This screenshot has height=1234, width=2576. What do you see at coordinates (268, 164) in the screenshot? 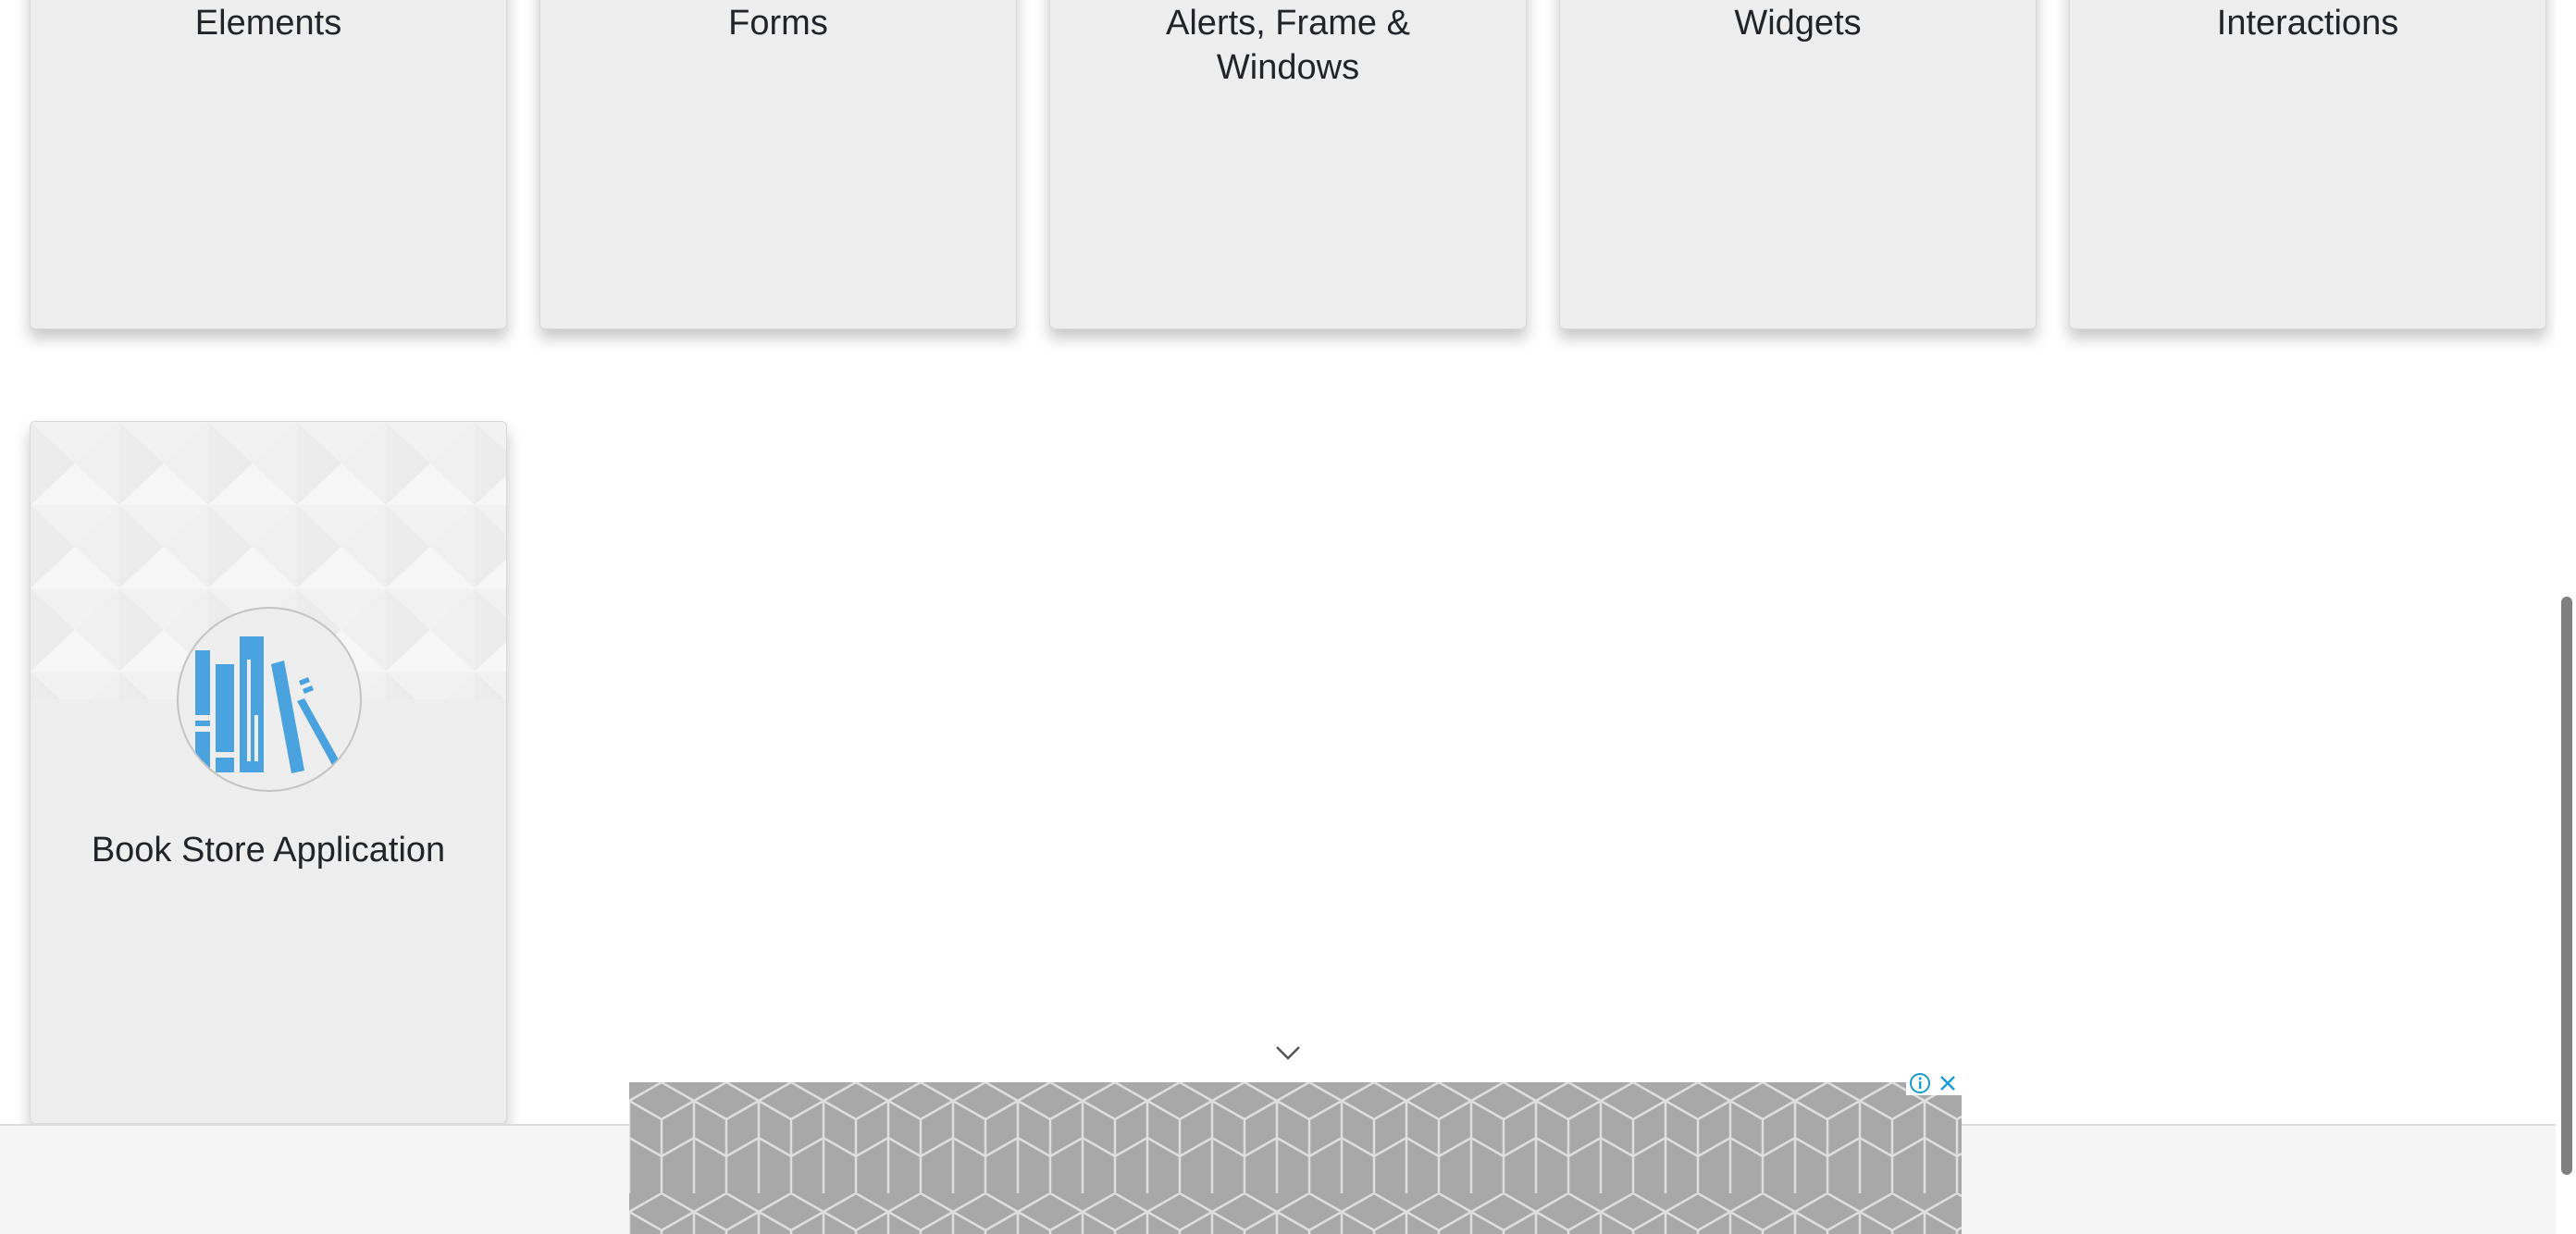
I see `card-elements: Elements` at bounding box center [268, 164].